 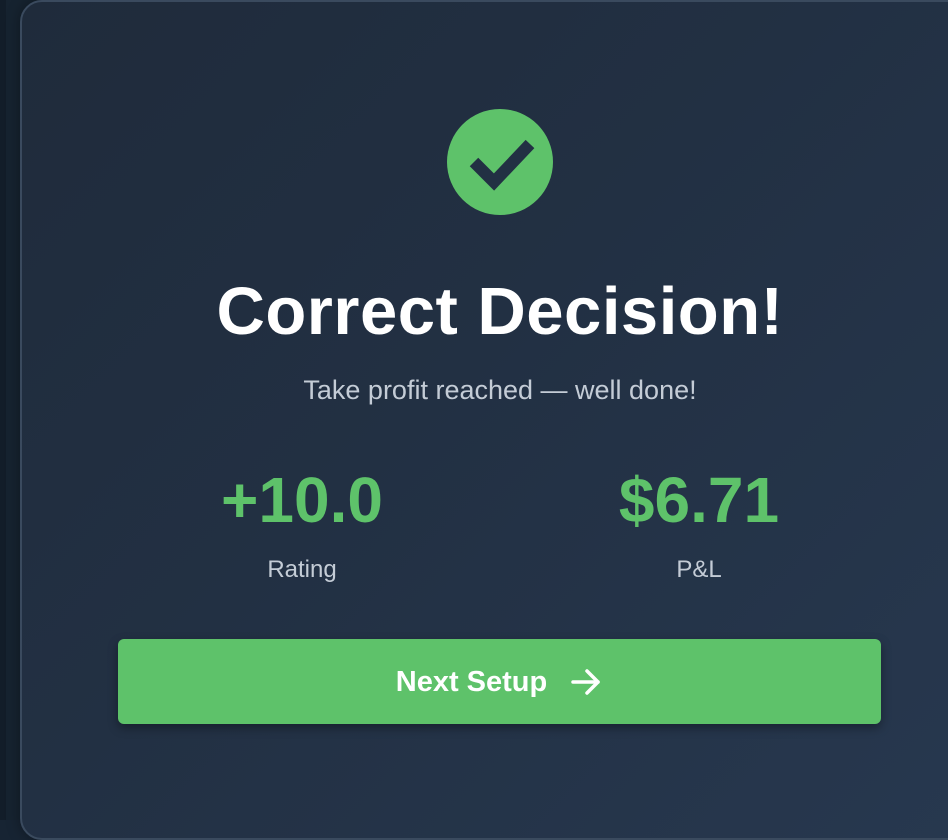 What do you see at coordinates (302, 569) in the screenshot?
I see `rating-label: Rating` at bounding box center [302, 569].